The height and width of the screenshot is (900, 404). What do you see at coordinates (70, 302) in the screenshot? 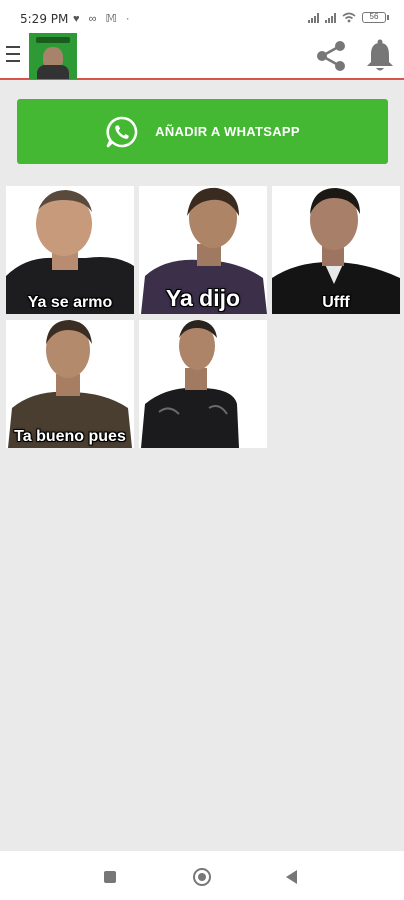
I see `sticker-caption: Ya se armo` at bounding box center [70, 302].